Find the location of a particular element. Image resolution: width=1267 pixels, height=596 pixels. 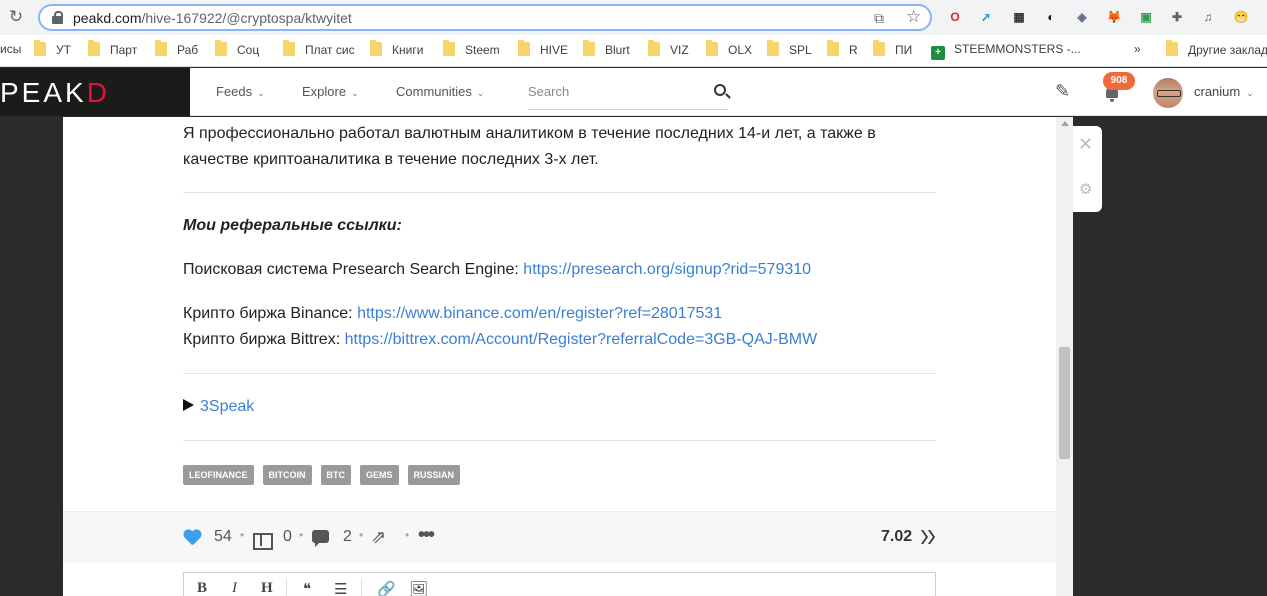

bookmark-item: Книги is located at coordinates (397, 48).